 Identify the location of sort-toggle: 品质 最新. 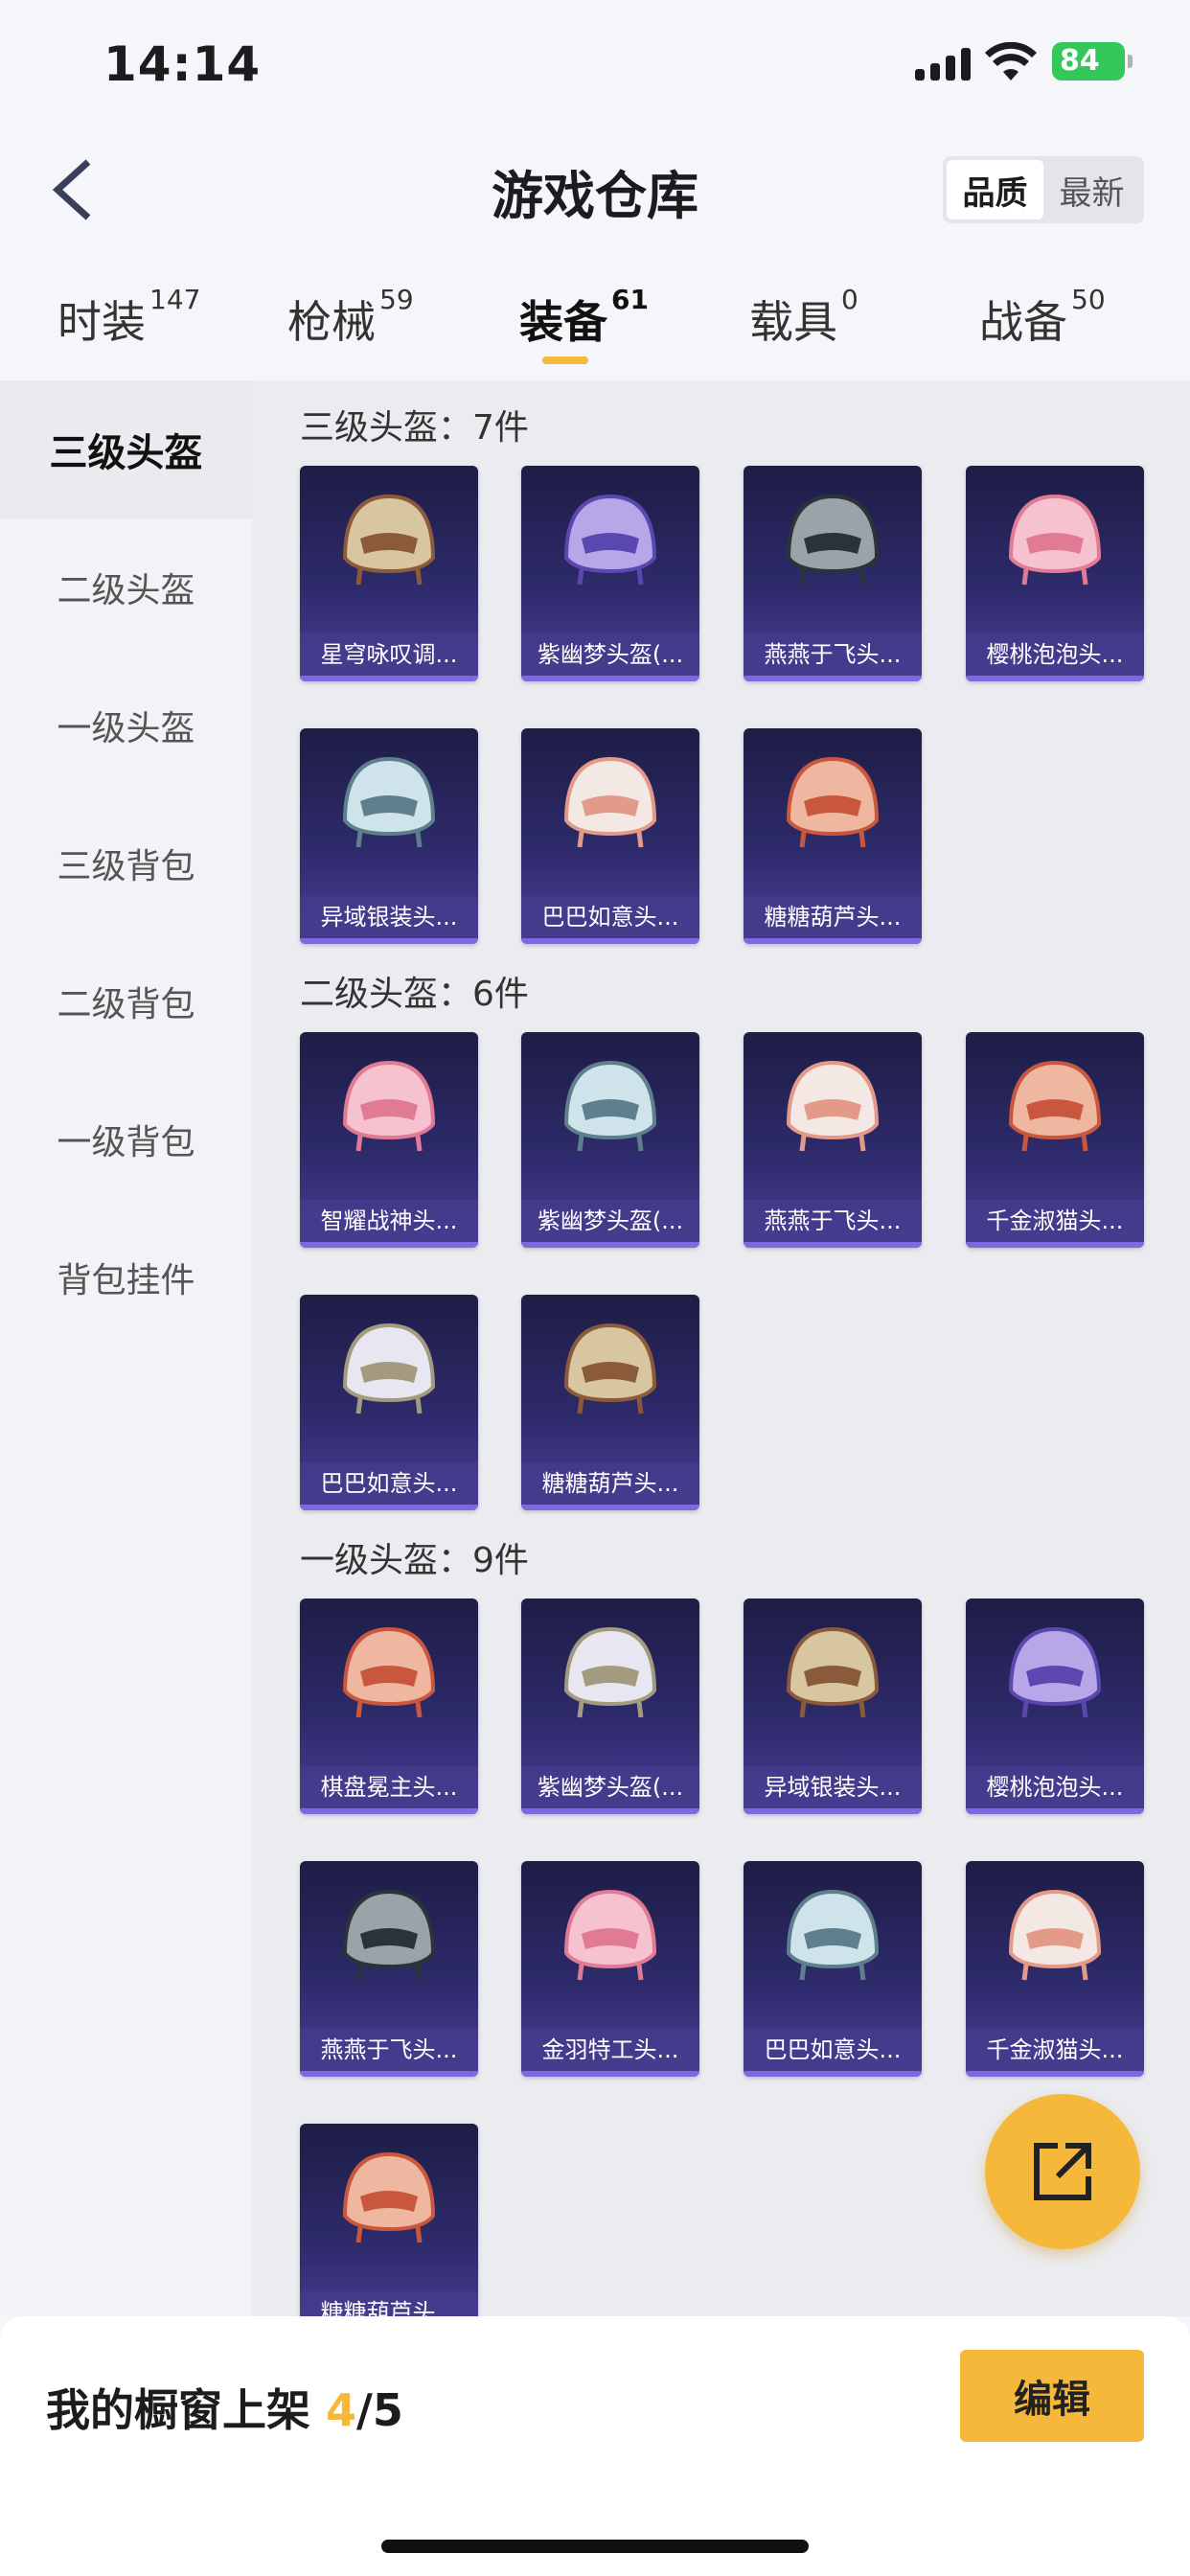
(1043, 189).